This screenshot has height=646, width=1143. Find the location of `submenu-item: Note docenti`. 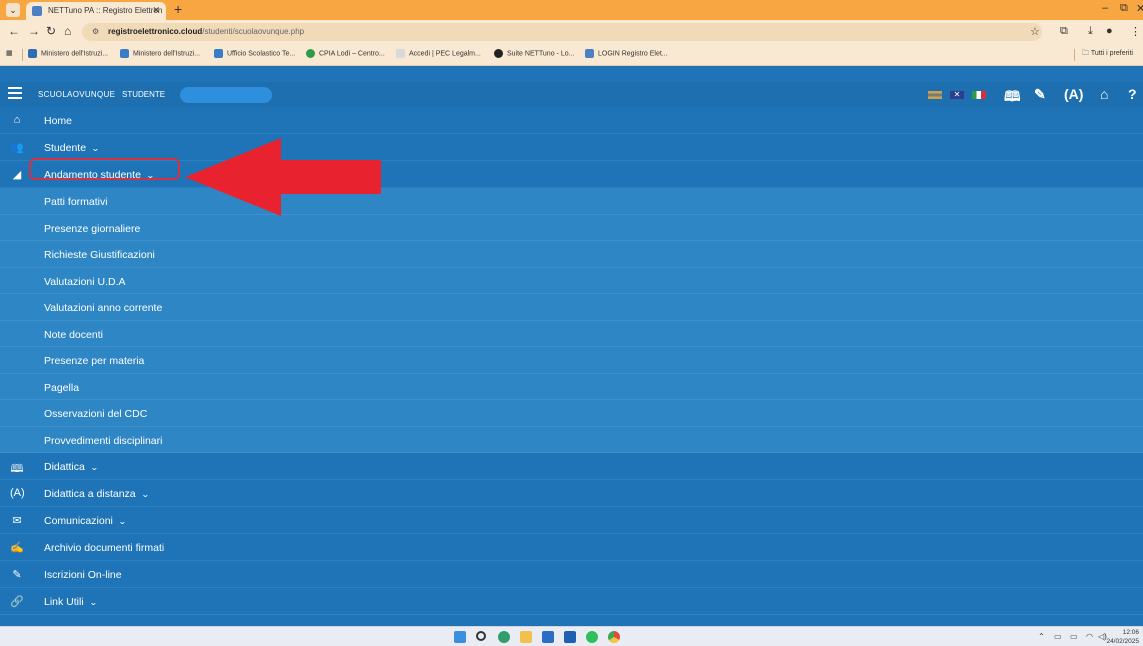

submenu-item: Note docenti is located at coordinates (571, 333).